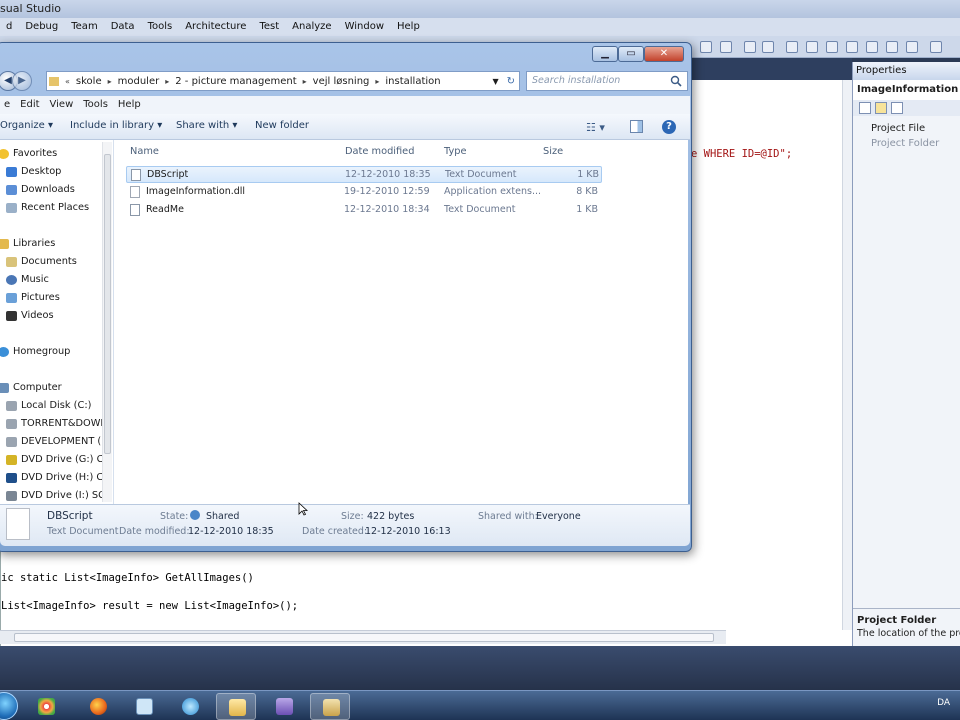  Describe the element at coordinates (216, 27) in the screenshot. I see `vs-menu-architecture: Architecture` at that location.